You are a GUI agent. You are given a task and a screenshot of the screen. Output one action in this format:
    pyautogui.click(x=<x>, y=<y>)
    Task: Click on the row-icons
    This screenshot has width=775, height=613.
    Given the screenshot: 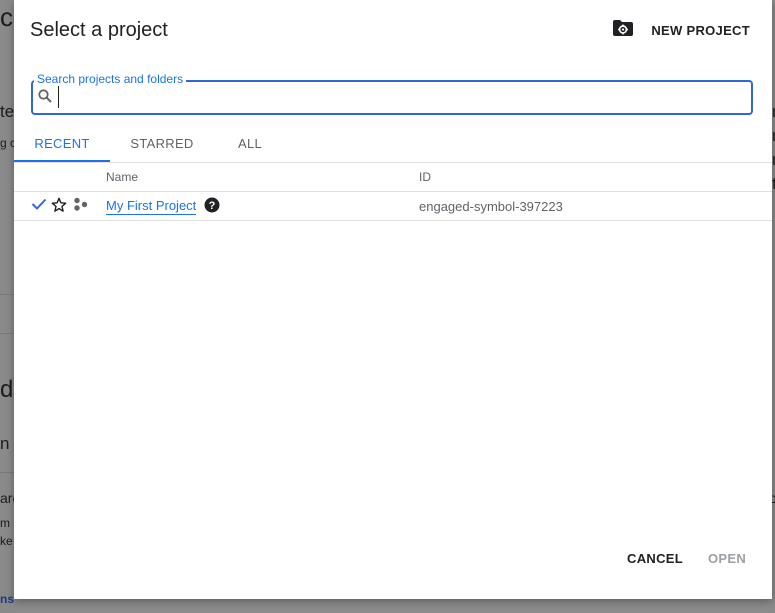 What is the action you would take?
    pyautogui.click(x=39, y=206)
    